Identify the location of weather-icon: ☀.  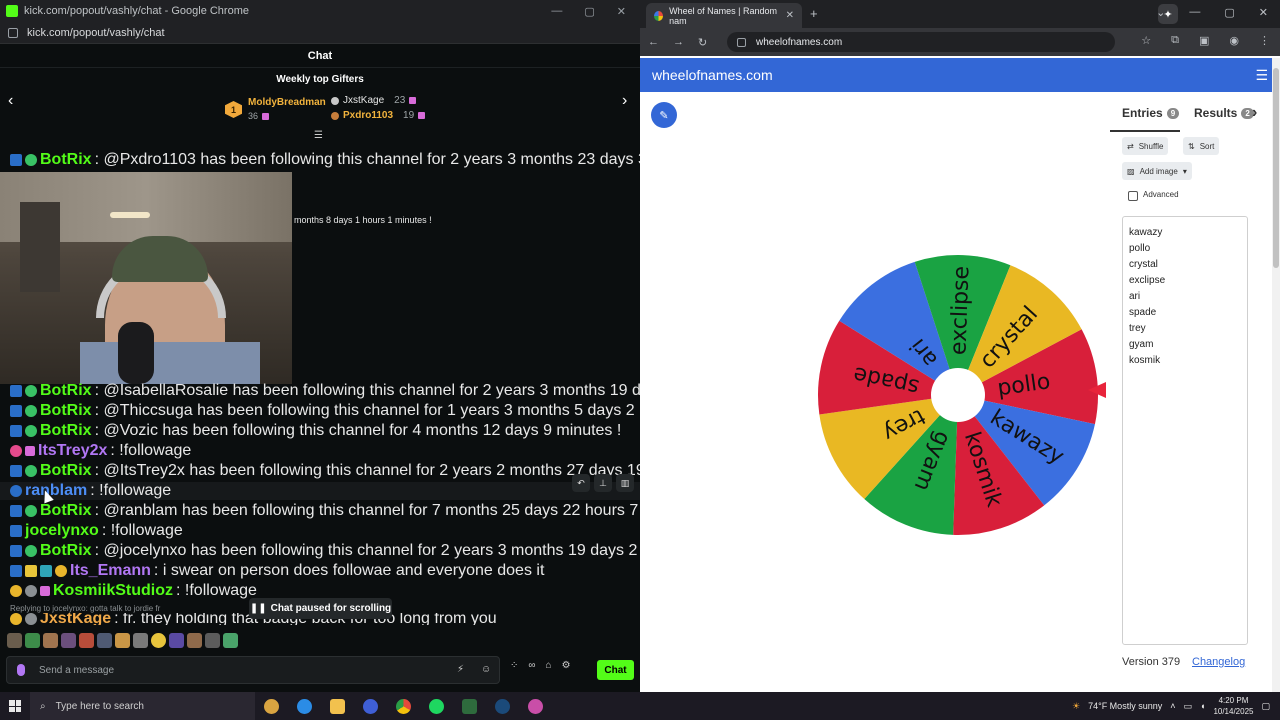
(1076, 706).